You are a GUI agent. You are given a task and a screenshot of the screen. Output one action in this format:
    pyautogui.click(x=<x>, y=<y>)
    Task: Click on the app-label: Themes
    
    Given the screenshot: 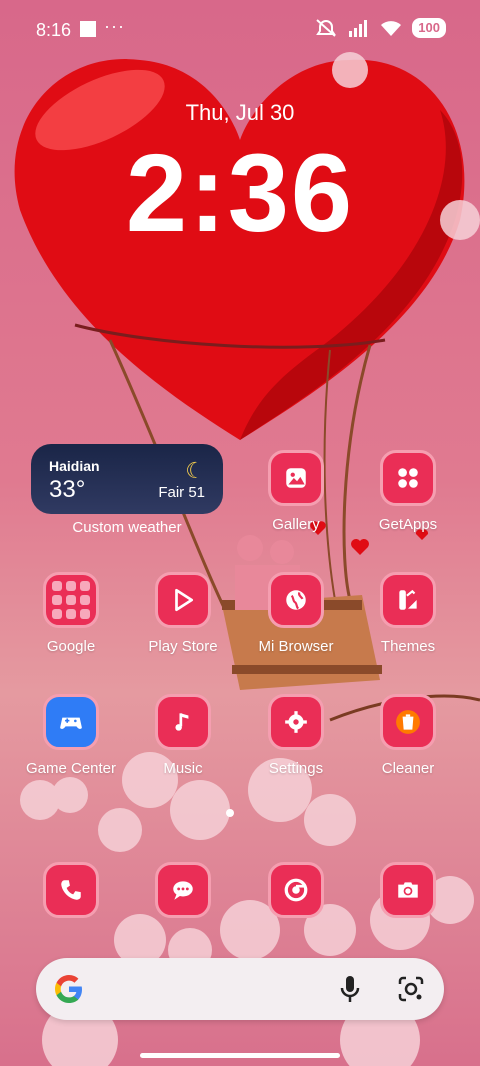 What is the action you would take?
    pyautogui.click(x=408, y=646)
    